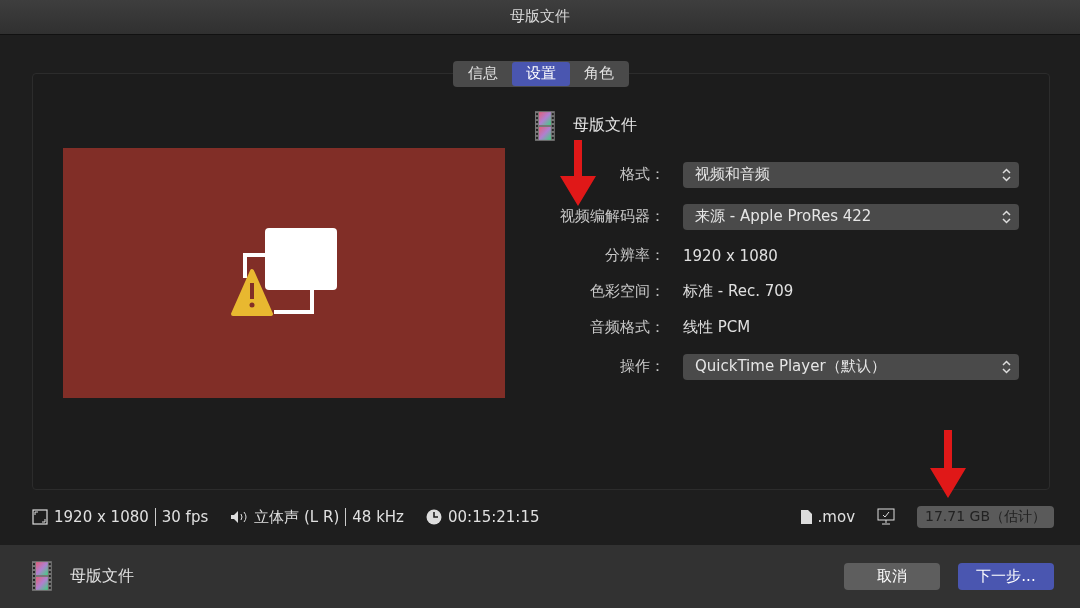 The width and height of the screenshot is (1080, 608). Describe the element at coordinates (806, 517) in the screenshot. I see `document-icon` at that location.